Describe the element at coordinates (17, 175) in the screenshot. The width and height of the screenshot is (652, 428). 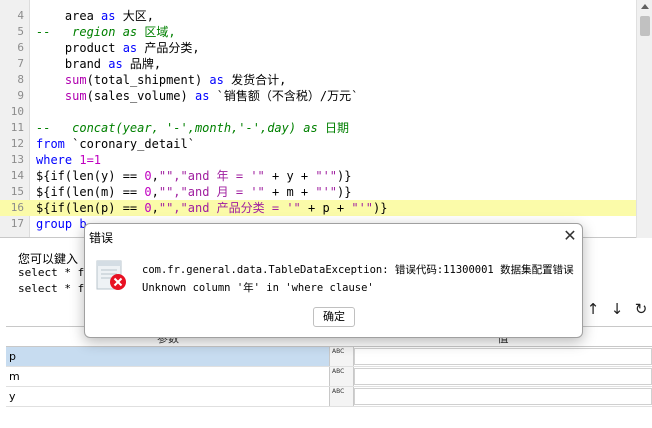
I see `line-number: 14` at that location.